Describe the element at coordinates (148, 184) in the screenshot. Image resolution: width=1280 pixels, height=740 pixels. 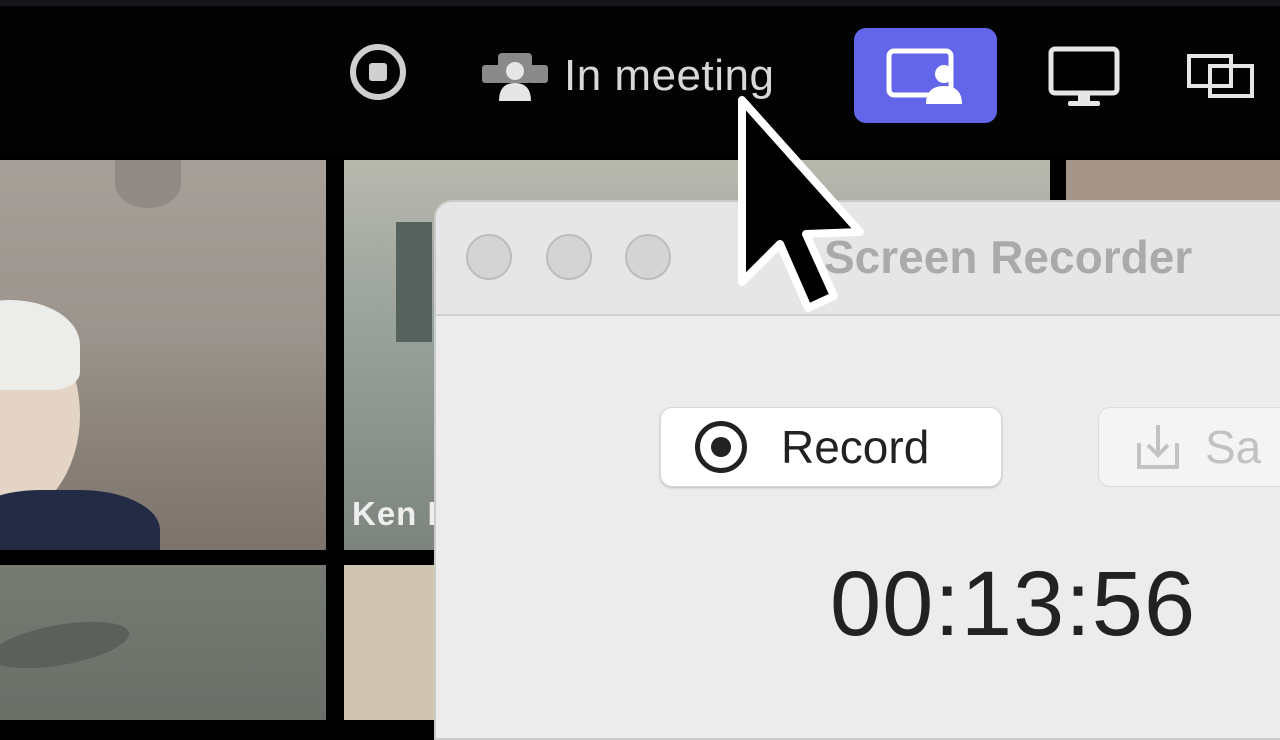
I see `ceiling-light` at that location.